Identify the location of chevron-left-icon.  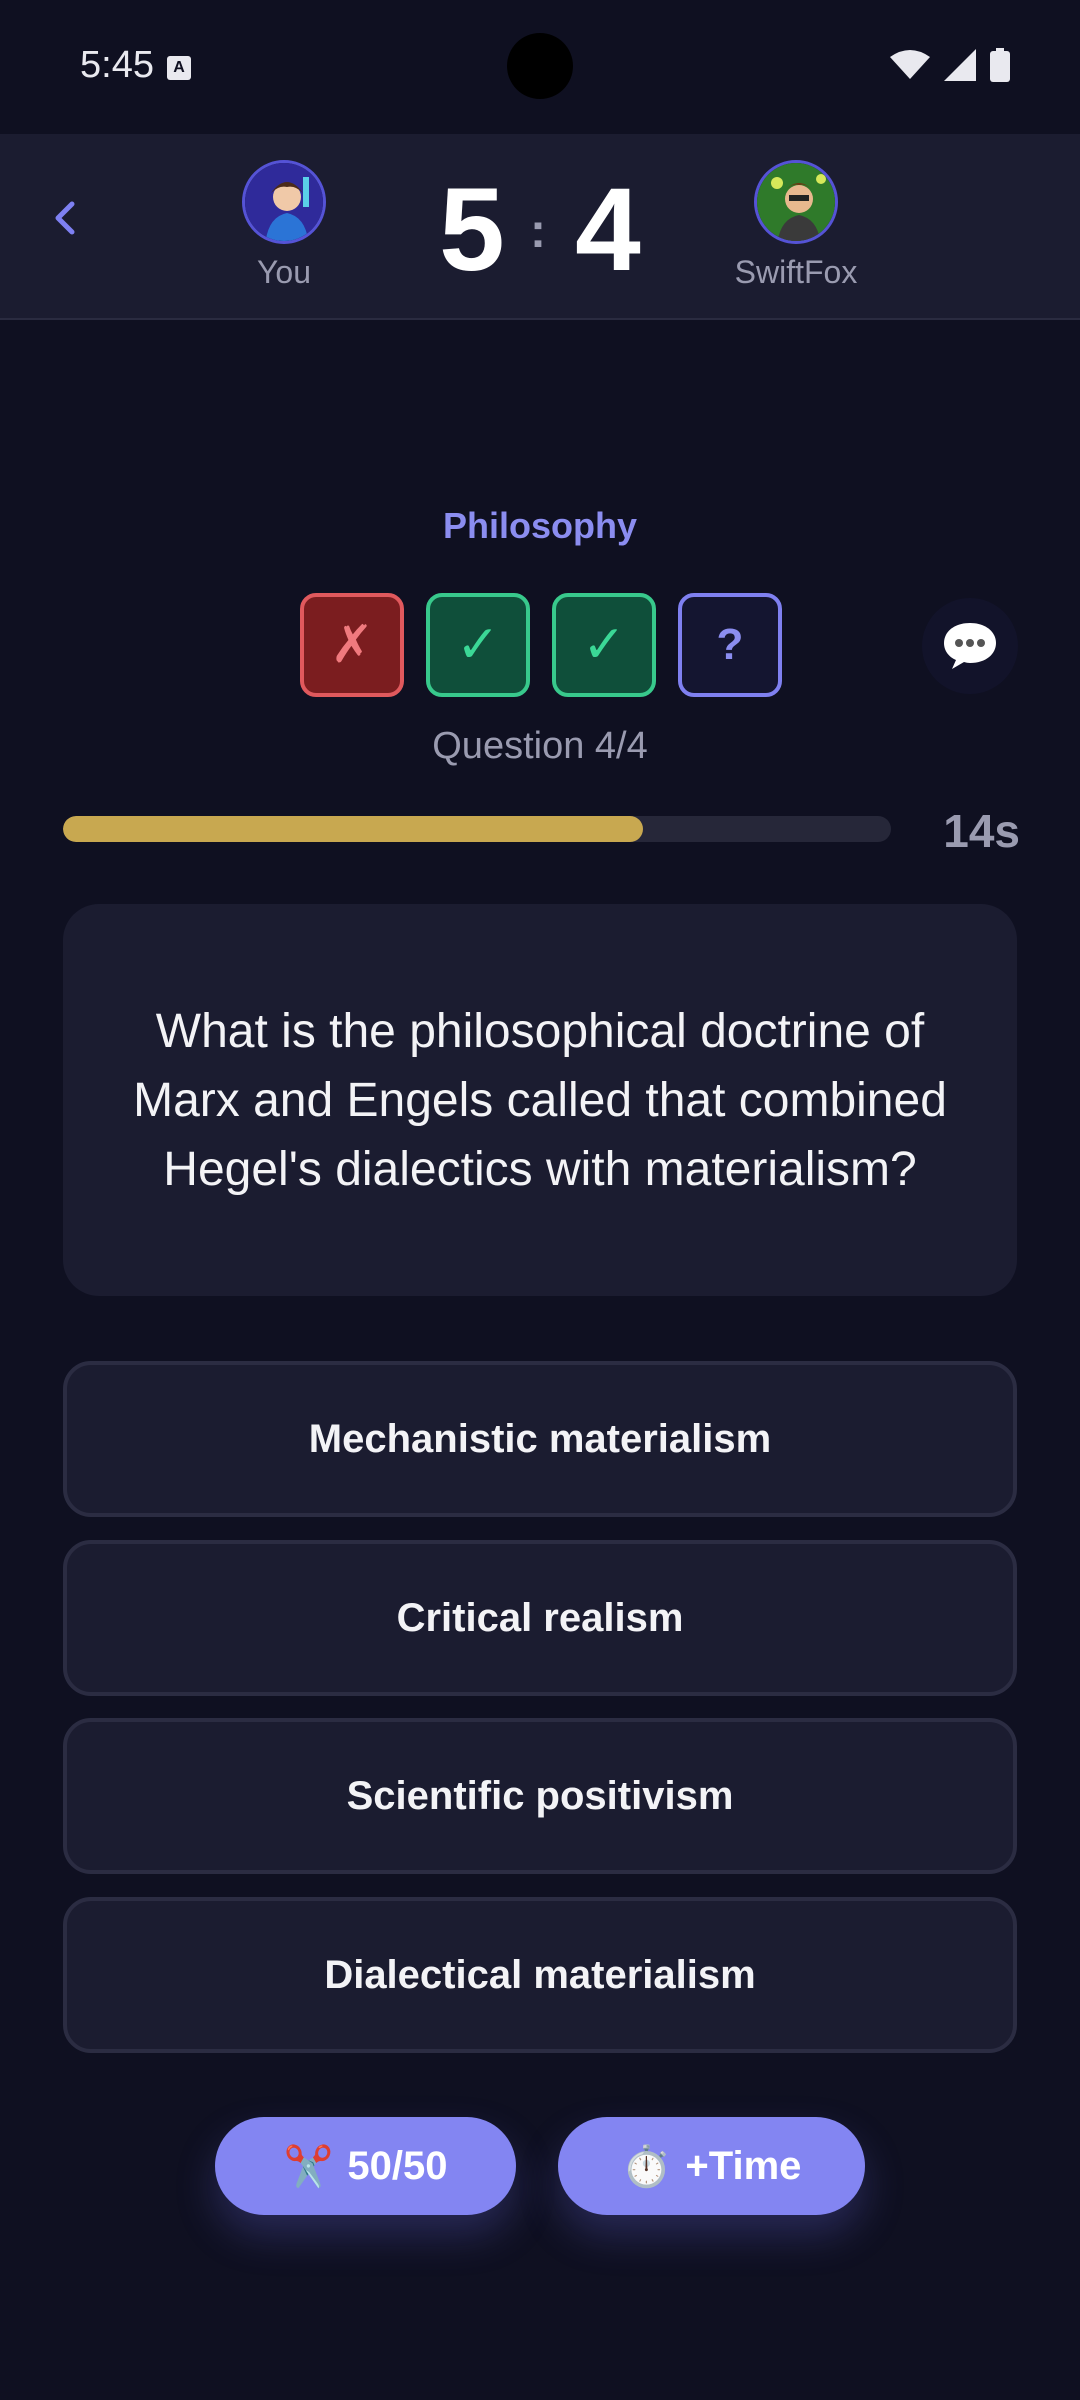
(65, 218).